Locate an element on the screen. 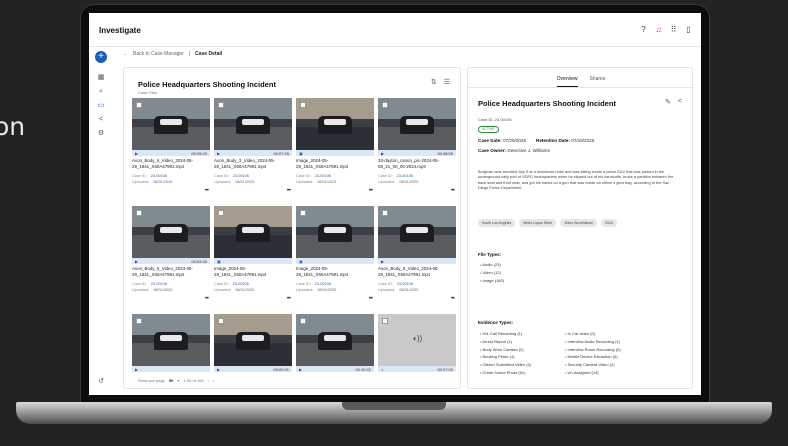 The height and width of the screenshot is (446, 788). filter-icon: ☰ is located at coordinates (447, 82).